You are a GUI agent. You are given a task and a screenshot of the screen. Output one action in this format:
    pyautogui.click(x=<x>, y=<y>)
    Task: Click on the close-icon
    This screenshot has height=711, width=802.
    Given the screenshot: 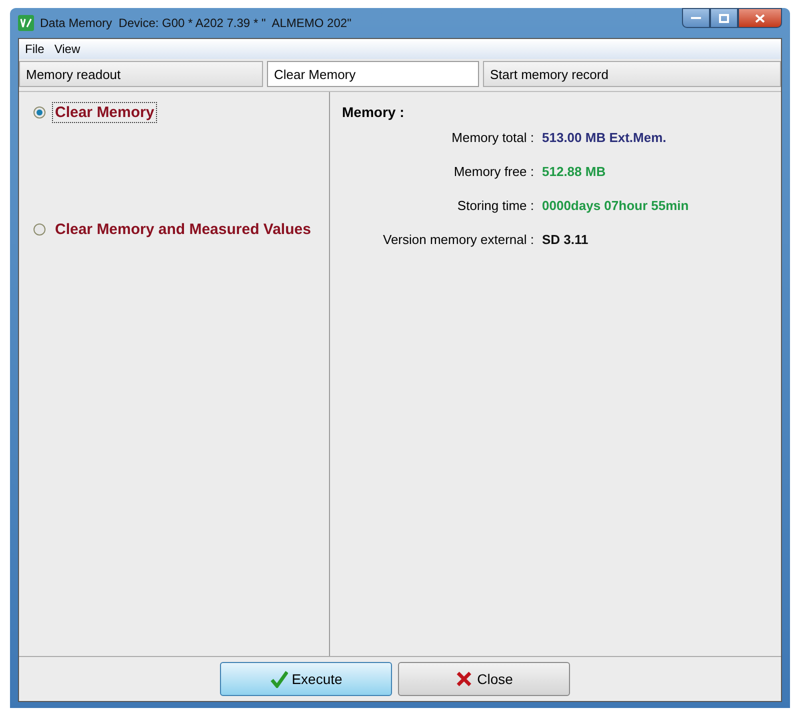 What is the action you would take?
    pyautogui.click(x=760, y=18)
    